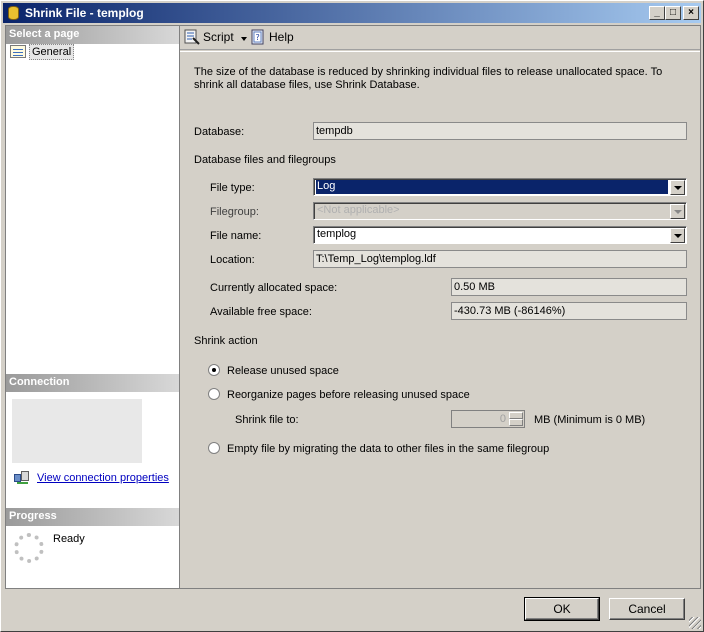 The image size is (704, 632). I want to click on allocated-space-field: 0.50 MB, so click(569, 287).